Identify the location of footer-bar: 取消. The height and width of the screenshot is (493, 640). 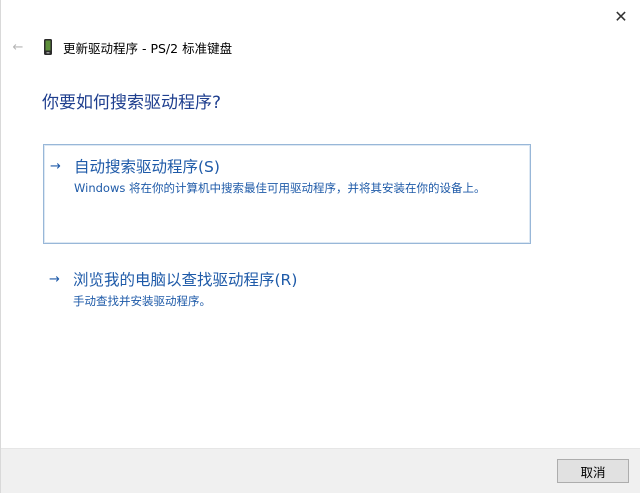
(320, 470).